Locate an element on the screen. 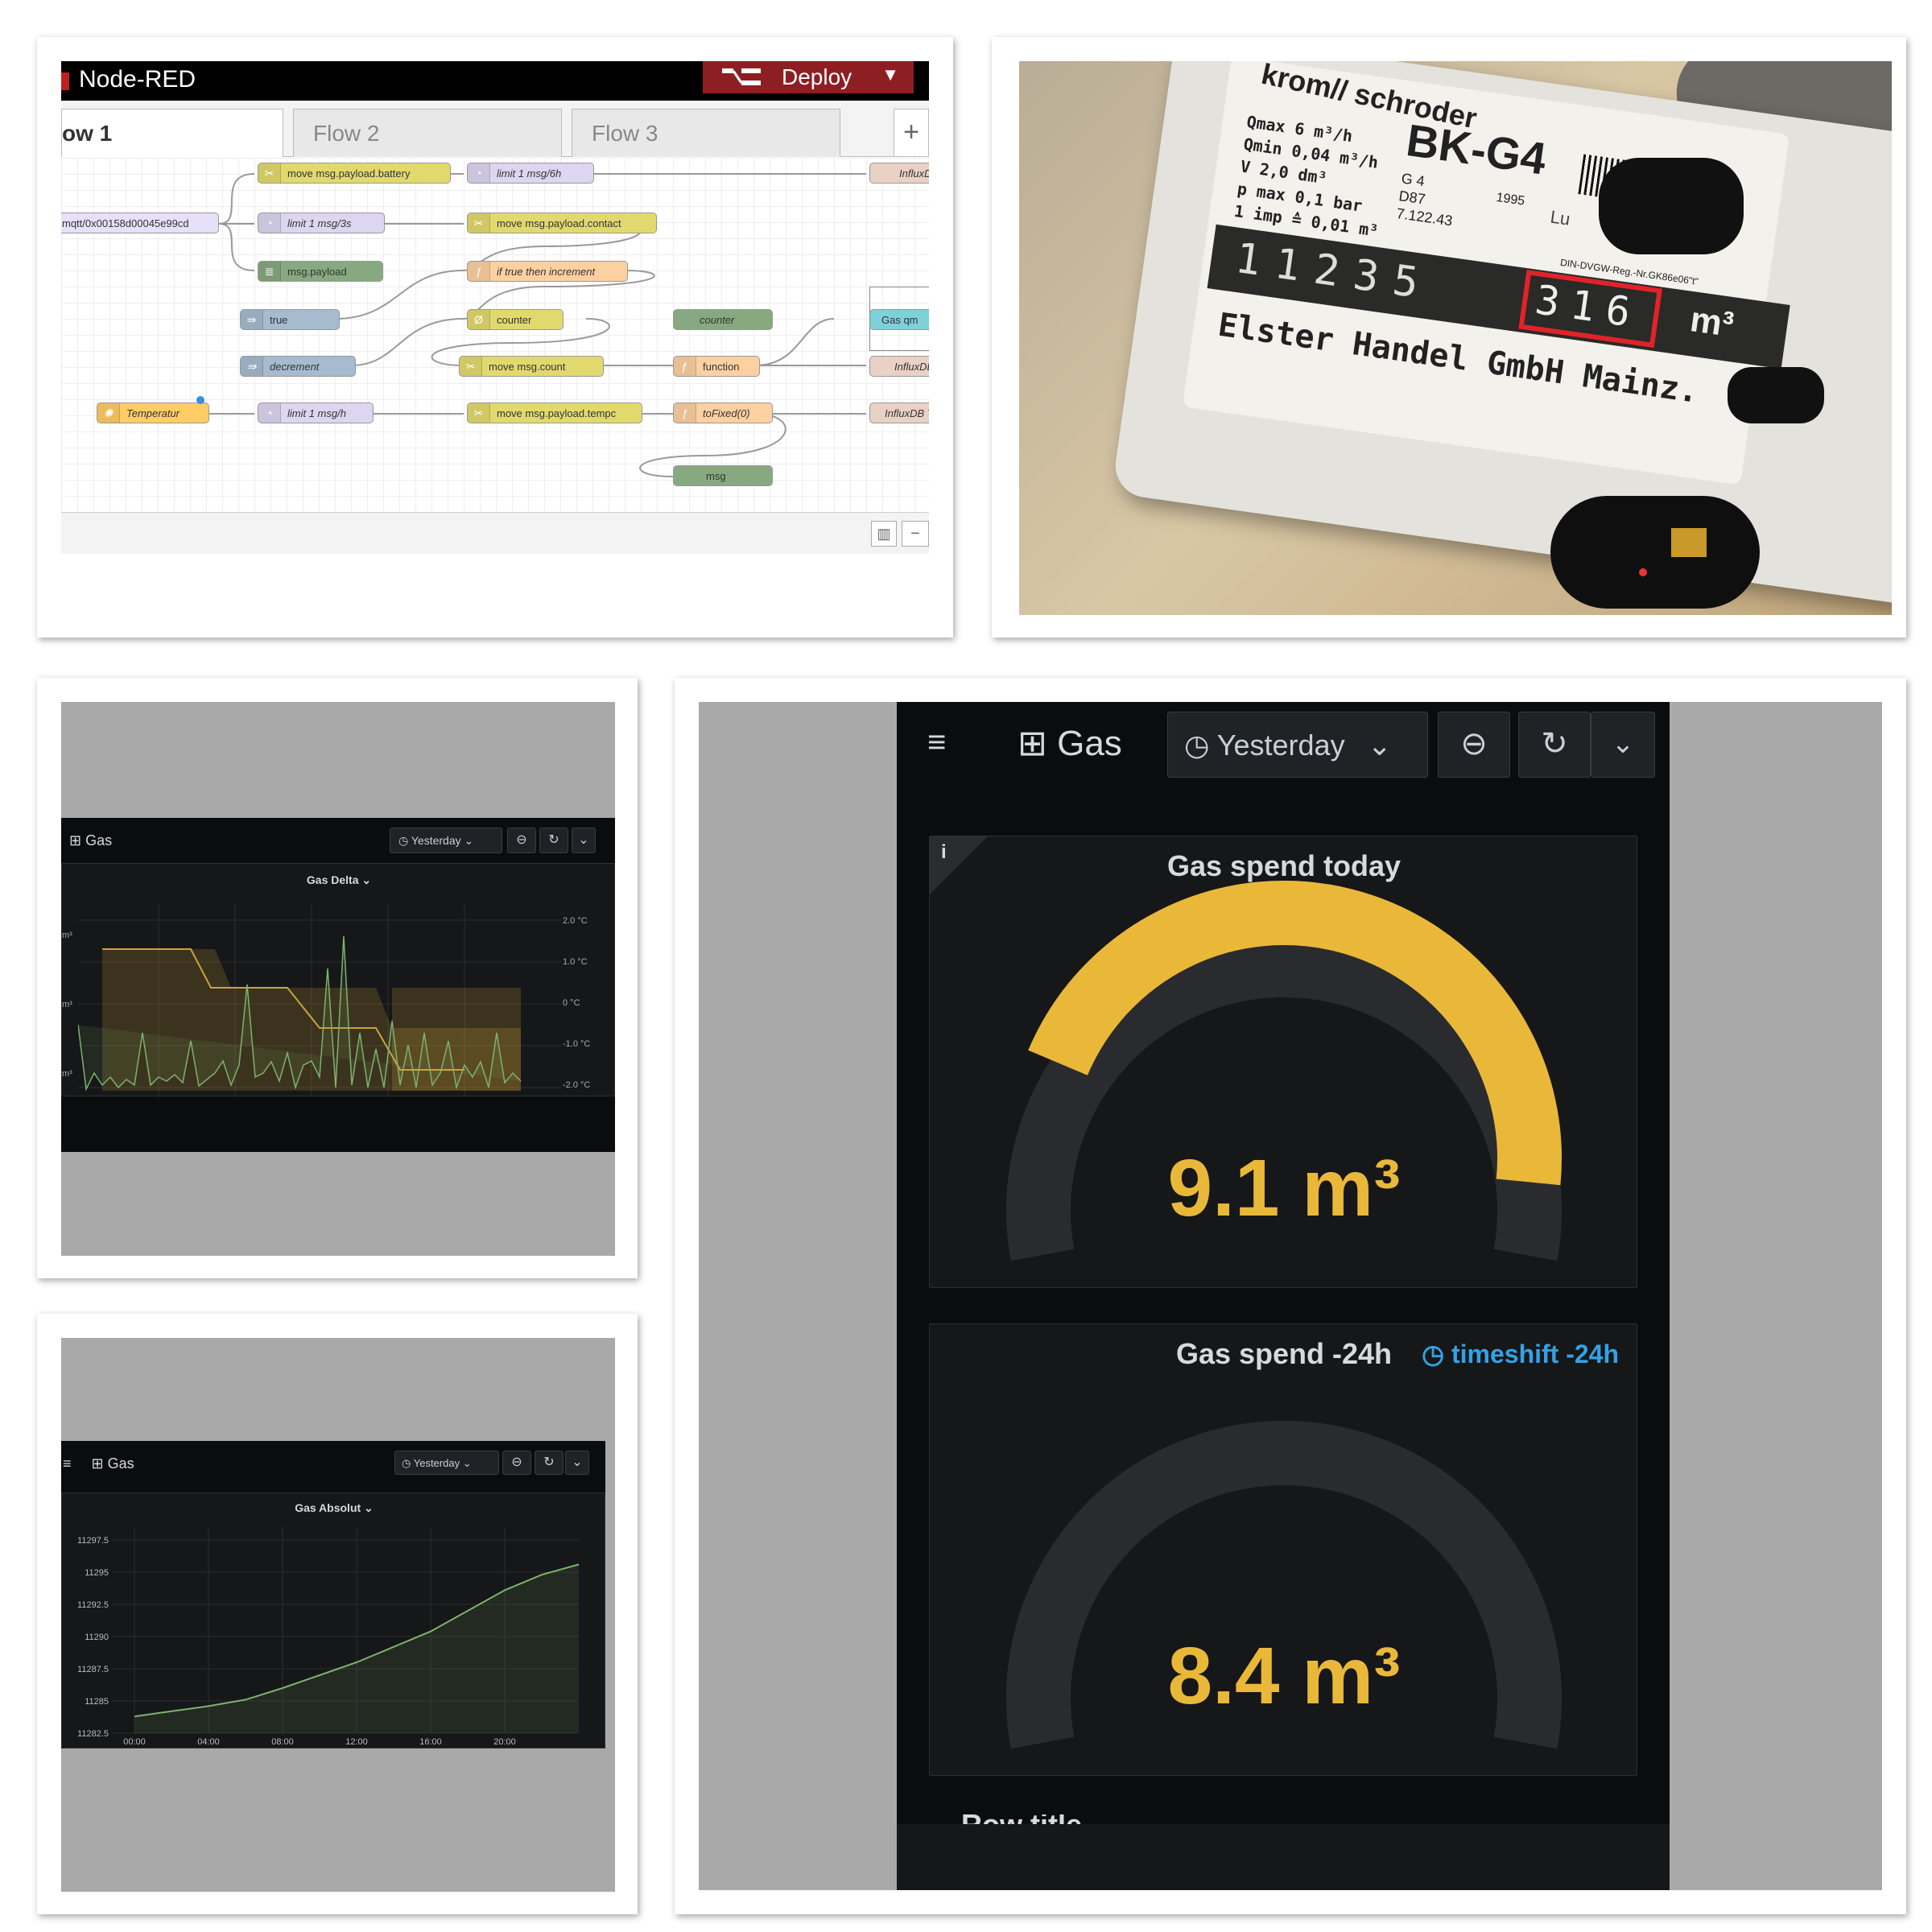 The width and height of the screenshot is (1932, 1932). node-label: limit 1 msg/6h is located at coordinates (529, 173).